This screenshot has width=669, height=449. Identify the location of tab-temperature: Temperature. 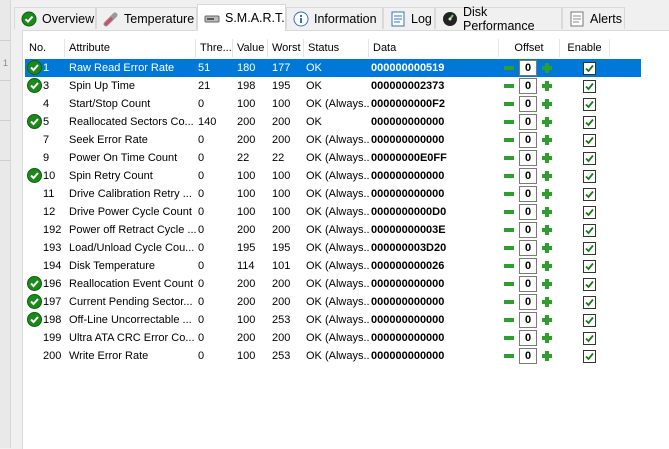
(146, 18).